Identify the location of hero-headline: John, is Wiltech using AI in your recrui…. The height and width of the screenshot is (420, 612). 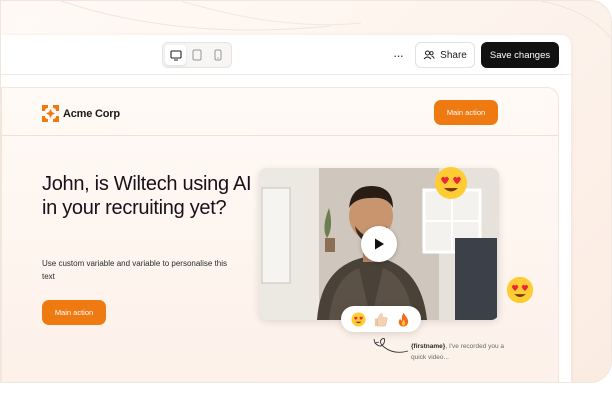
(147, 196).